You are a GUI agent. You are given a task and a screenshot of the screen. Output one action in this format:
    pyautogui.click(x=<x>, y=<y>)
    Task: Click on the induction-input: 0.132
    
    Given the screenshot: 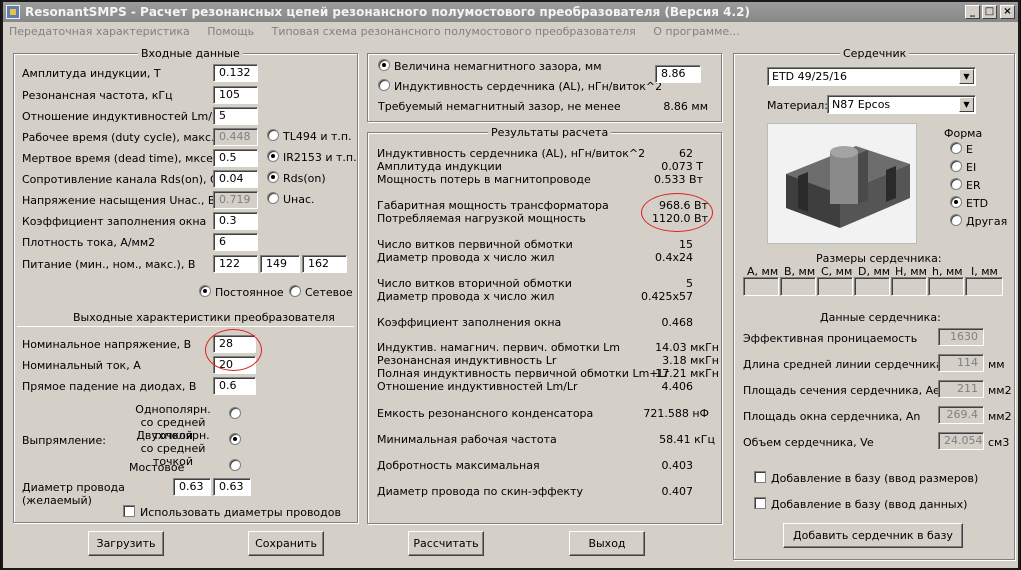 What is the action you would take?
    pyautogui.click(x=235, y=73)
    